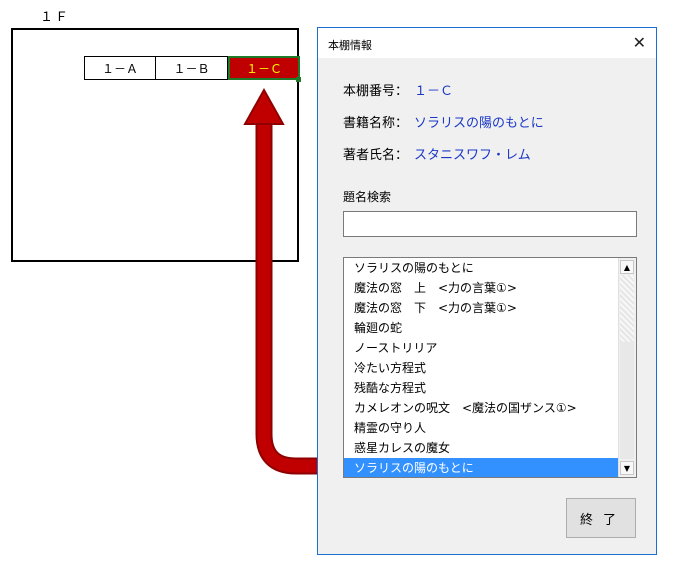 The image size is (679, 572). What do you see at coordinates (481, 308) in the screenshot?
I see `list-item: 魔法の窓 下 <力の言葉①>` at bounding box center [481, 308].